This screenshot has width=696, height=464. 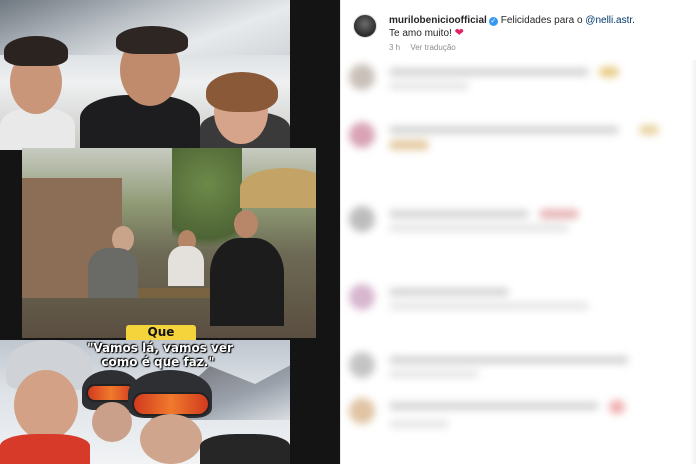 I want to click on verified-badge-icon: ✓, so click(x=493, y=21).